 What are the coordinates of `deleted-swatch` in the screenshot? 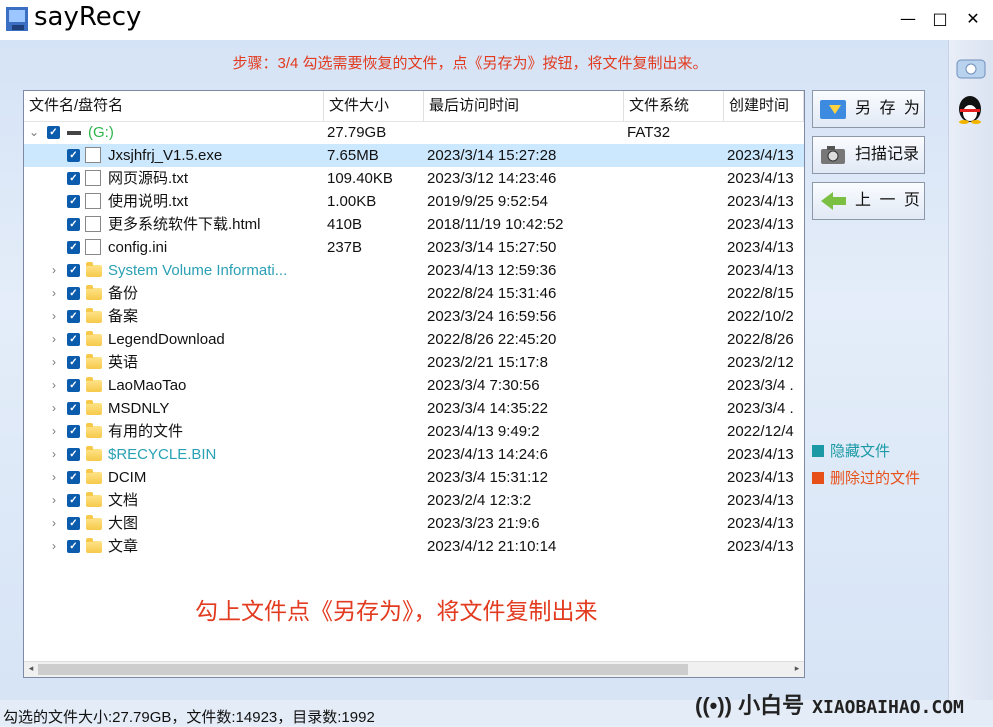 It's located at (818, 478).